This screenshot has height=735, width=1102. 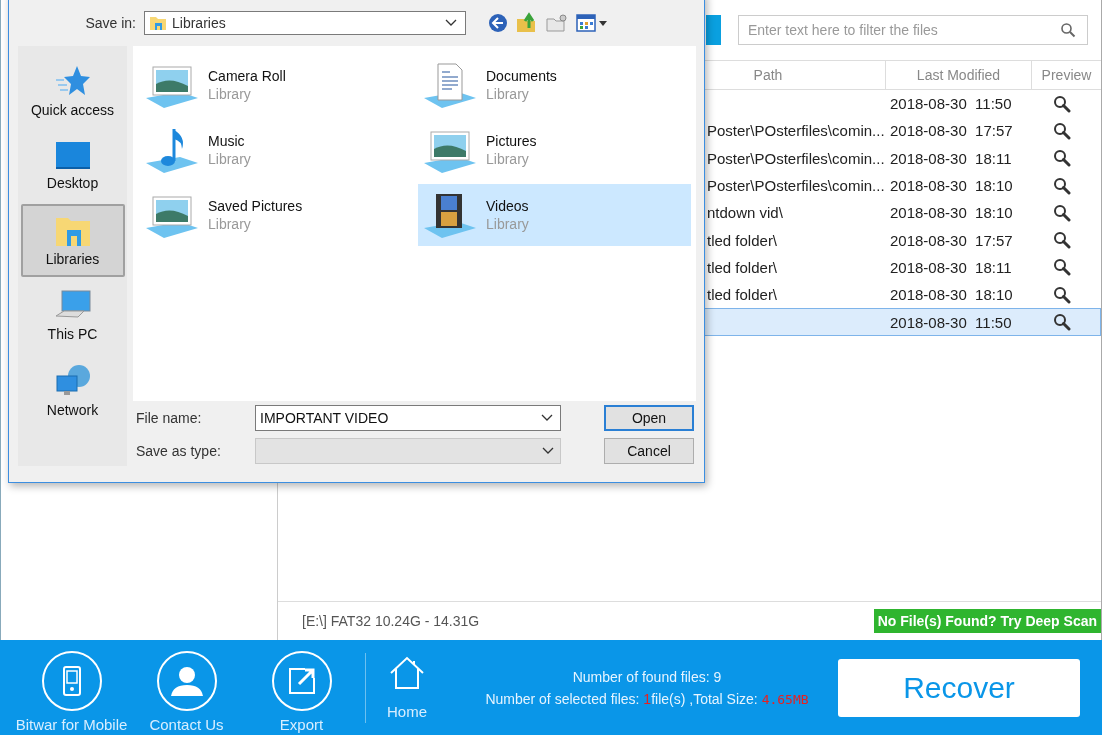 I want to click on save-type-label: Save as type:, so click(x=179, y=450).